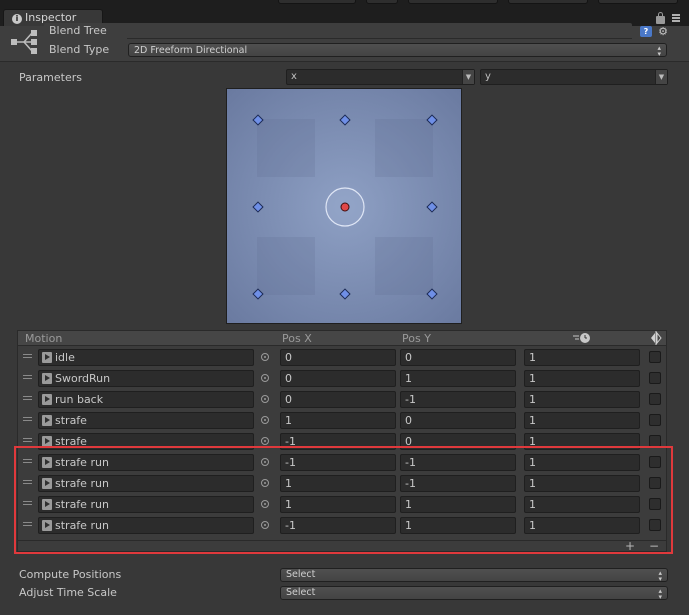  I want to click on motion-table-footer, so click(342, 546).